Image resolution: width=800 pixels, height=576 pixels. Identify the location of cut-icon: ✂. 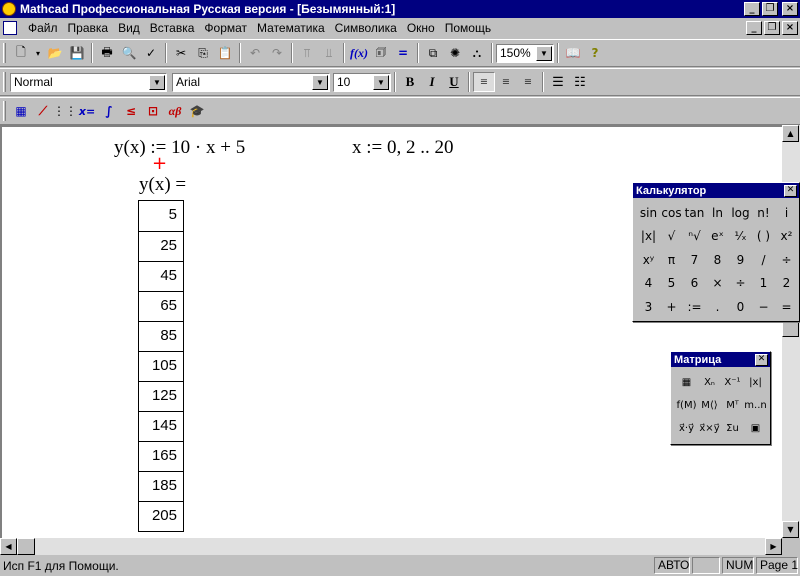
(181, 53).